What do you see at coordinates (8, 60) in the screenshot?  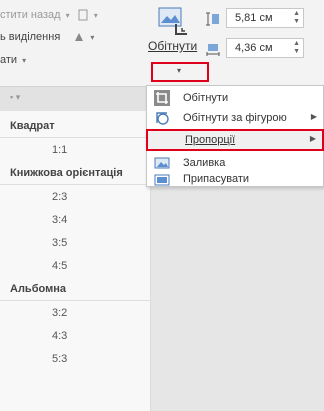 I see `arrange-label: ати` at bounding box center [8, 60].